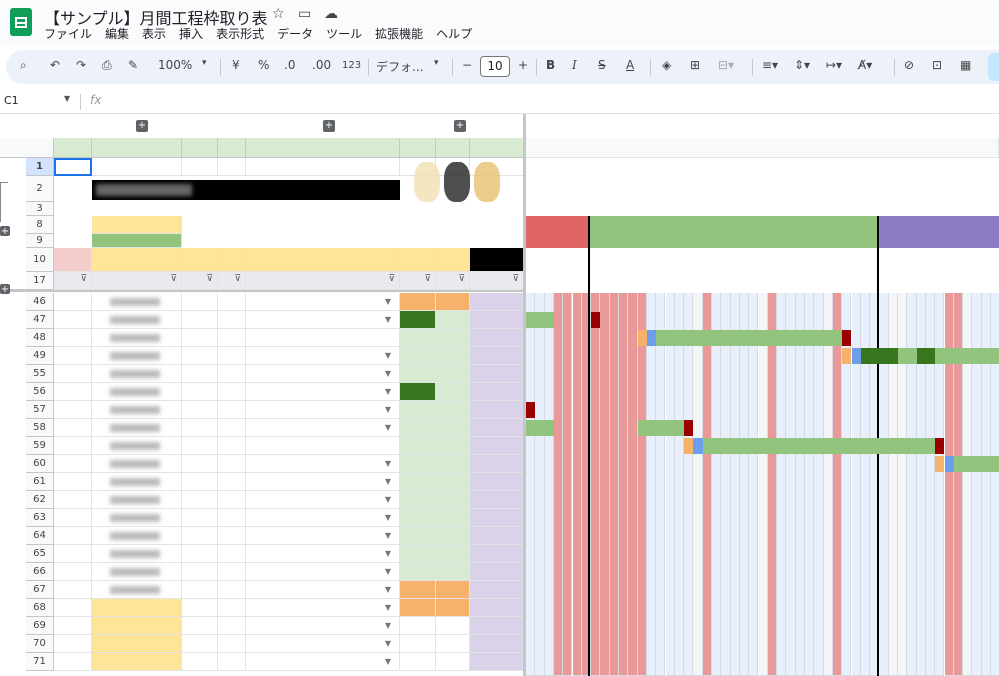  Describe the element at coordinates (40, 338) in the screenshot. I see `row-header: 48` at that location.